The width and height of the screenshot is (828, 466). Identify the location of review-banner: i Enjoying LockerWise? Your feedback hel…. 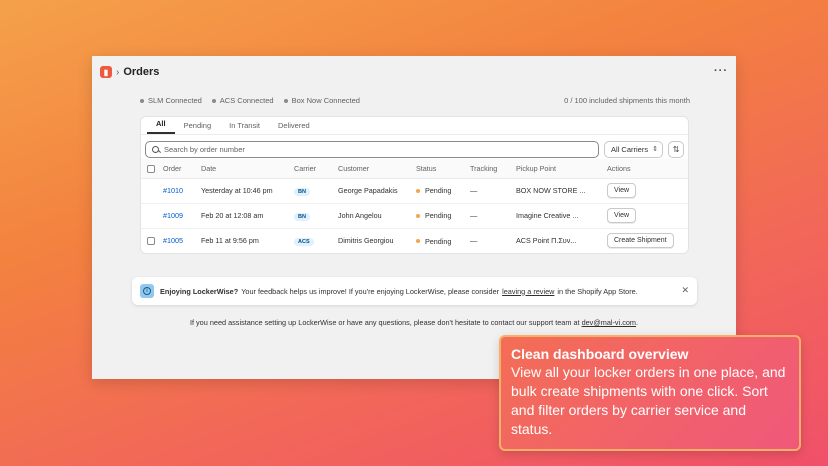
(414, 291).